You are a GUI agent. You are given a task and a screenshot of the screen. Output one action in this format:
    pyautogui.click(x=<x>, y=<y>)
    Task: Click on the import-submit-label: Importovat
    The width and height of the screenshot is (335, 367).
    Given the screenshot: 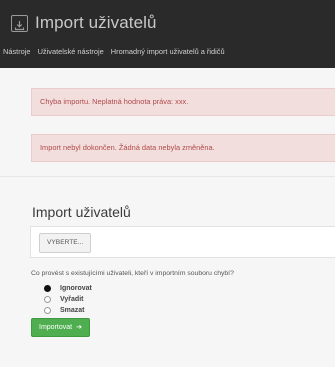 What is the action you would take?
    pyautogui.click(x=56, y=327)
    